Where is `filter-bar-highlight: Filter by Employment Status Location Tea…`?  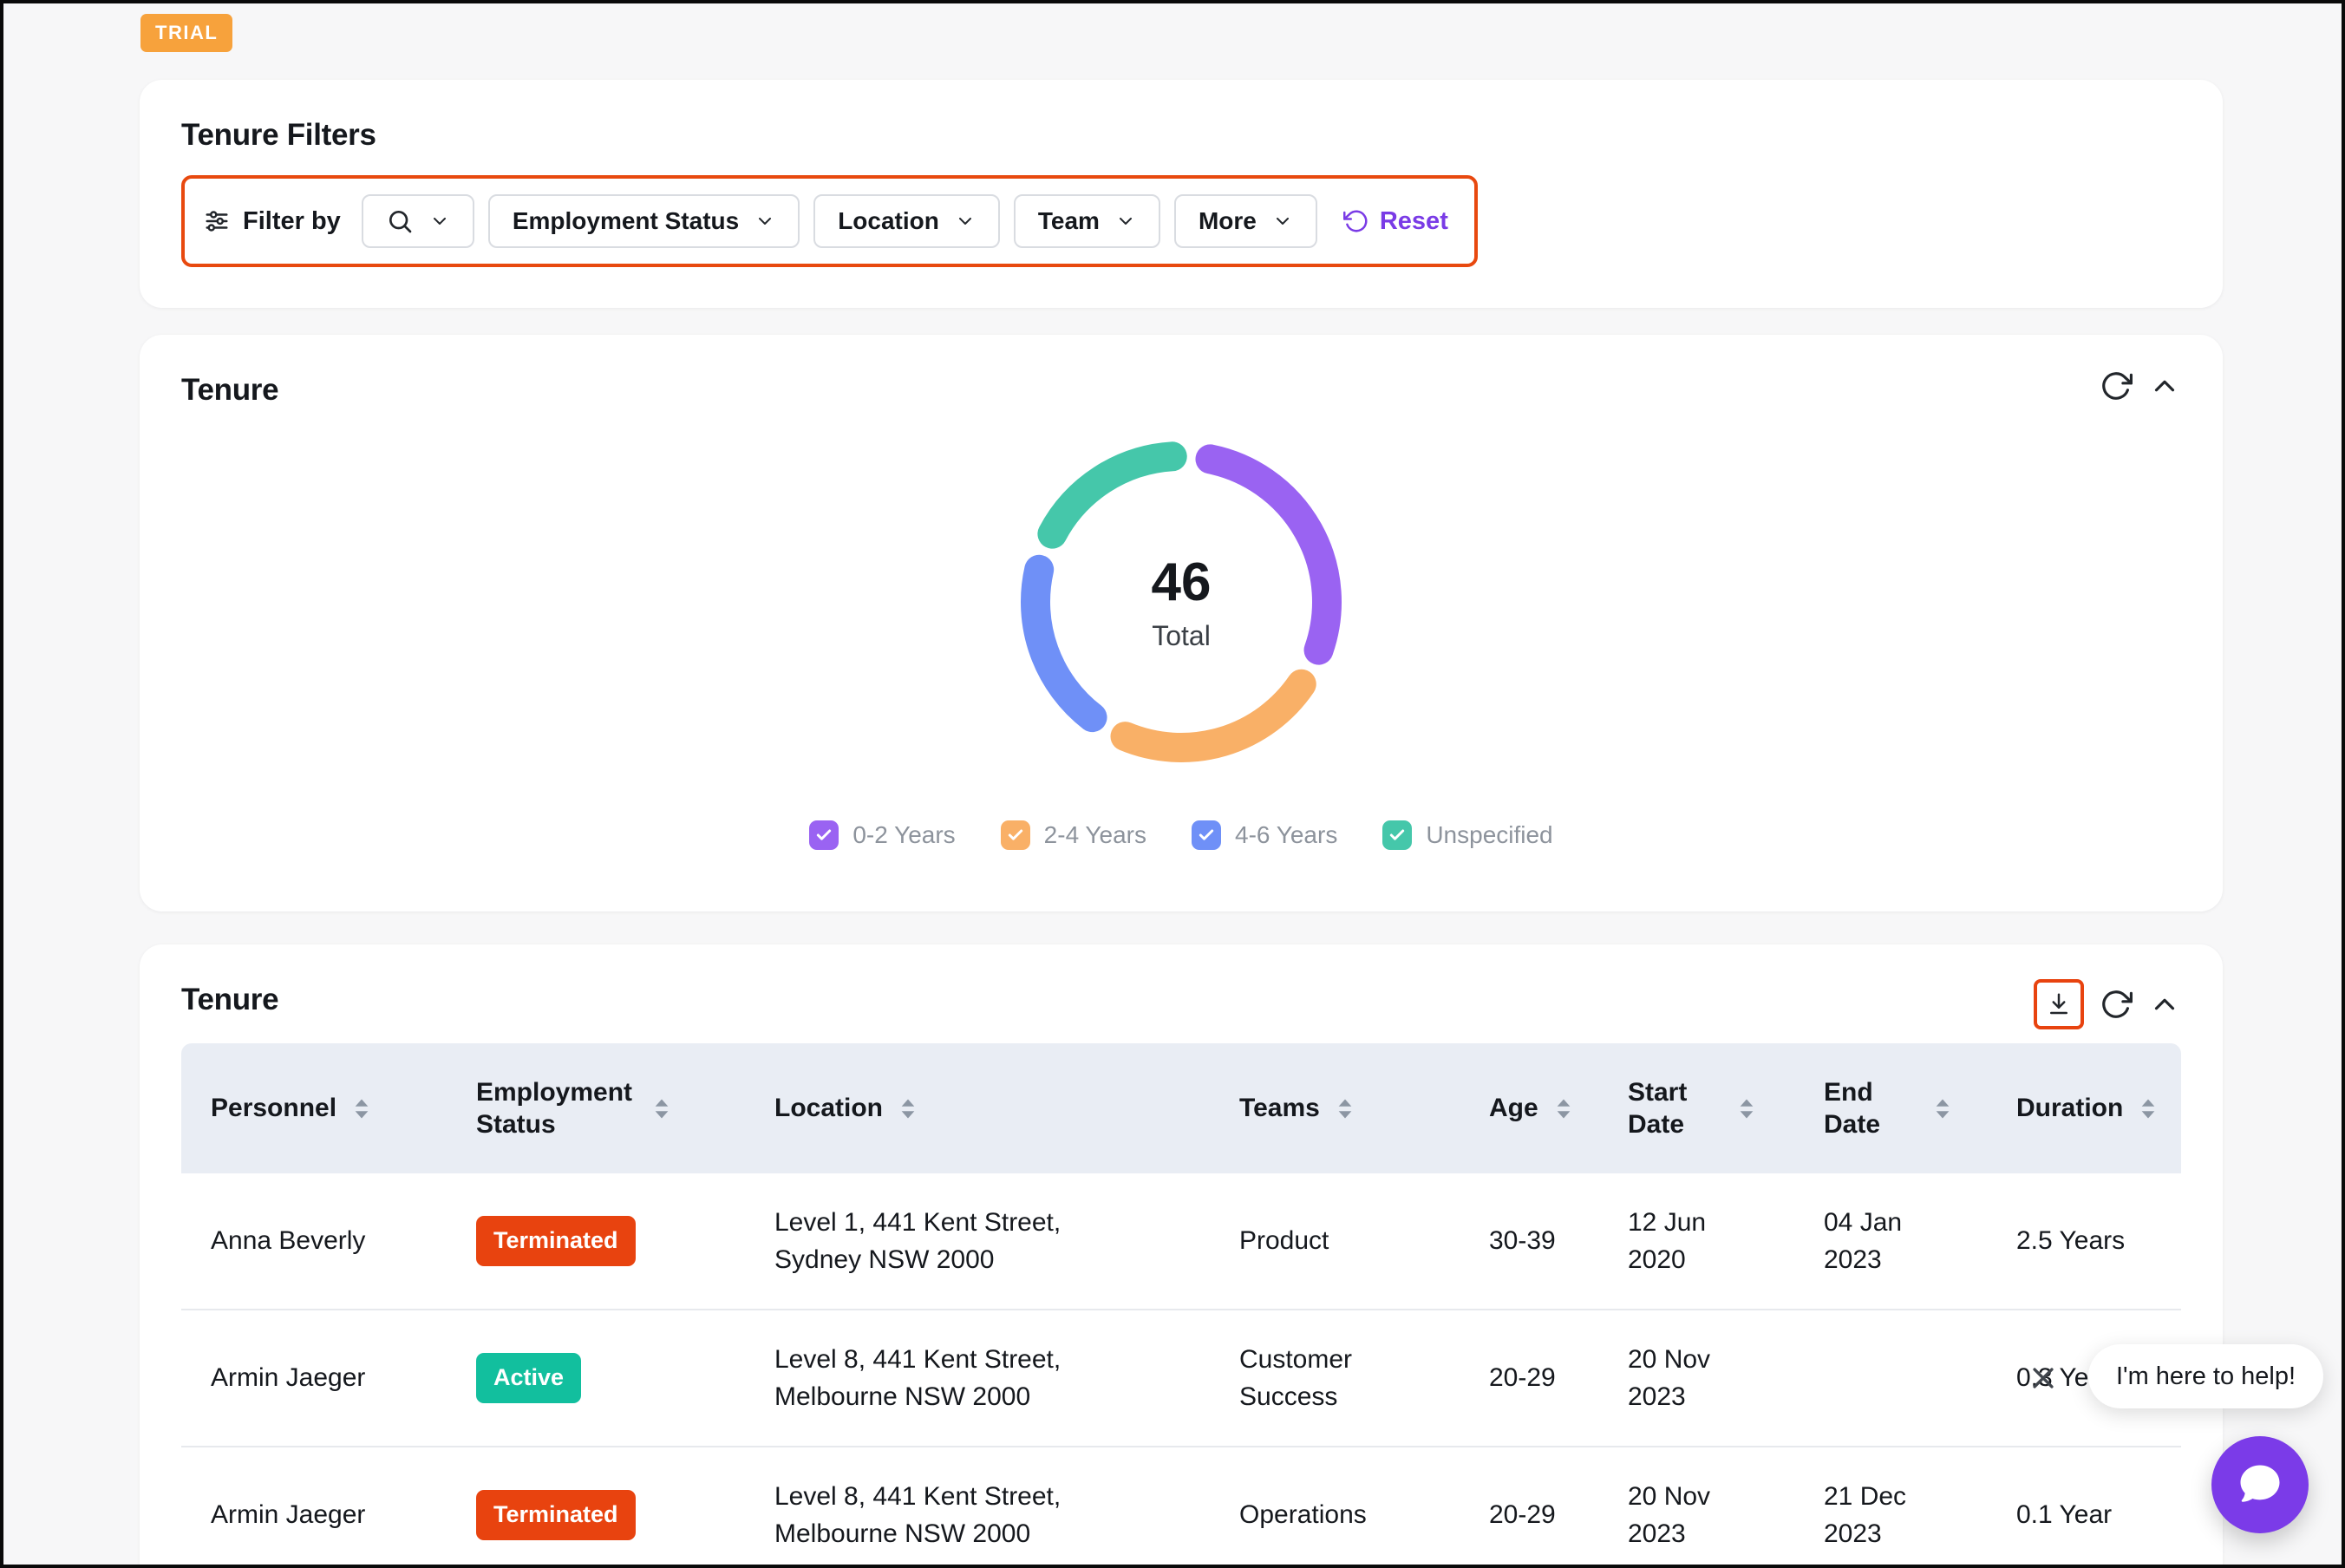
filter-bar-highlight: Filter by Employment Status Location Tea… is located at coordinates (829, 221).